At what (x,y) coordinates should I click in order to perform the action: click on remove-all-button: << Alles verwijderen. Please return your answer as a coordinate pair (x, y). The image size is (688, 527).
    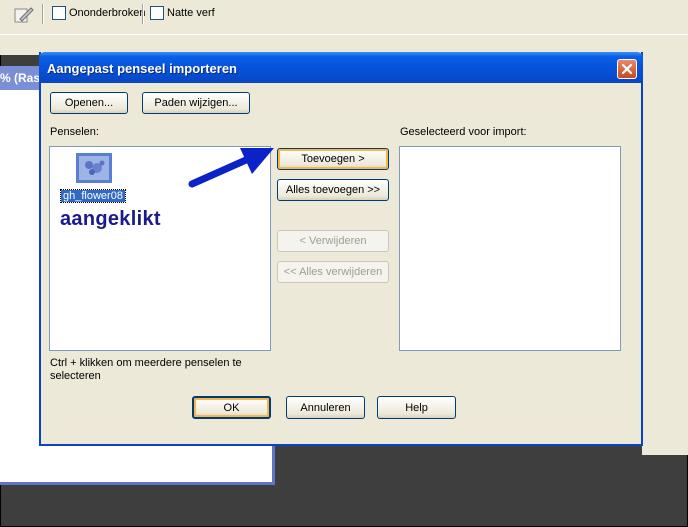
    Looking at the image, I should click on (333, 272).